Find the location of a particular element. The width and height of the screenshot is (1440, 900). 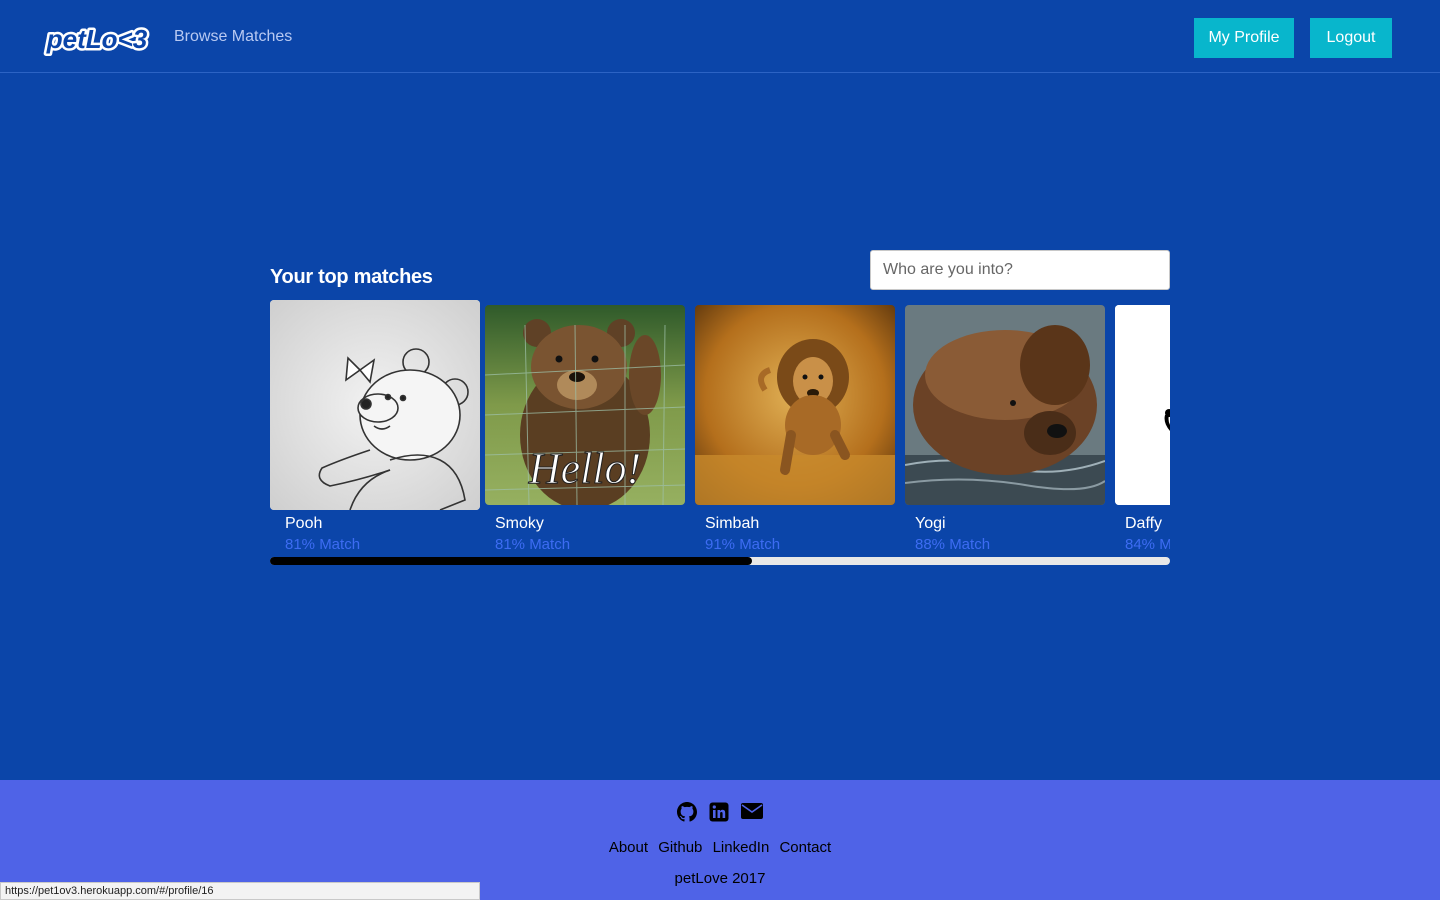

footer-links: About Github LinkedIn Contact is located at coordinates (720, 847).